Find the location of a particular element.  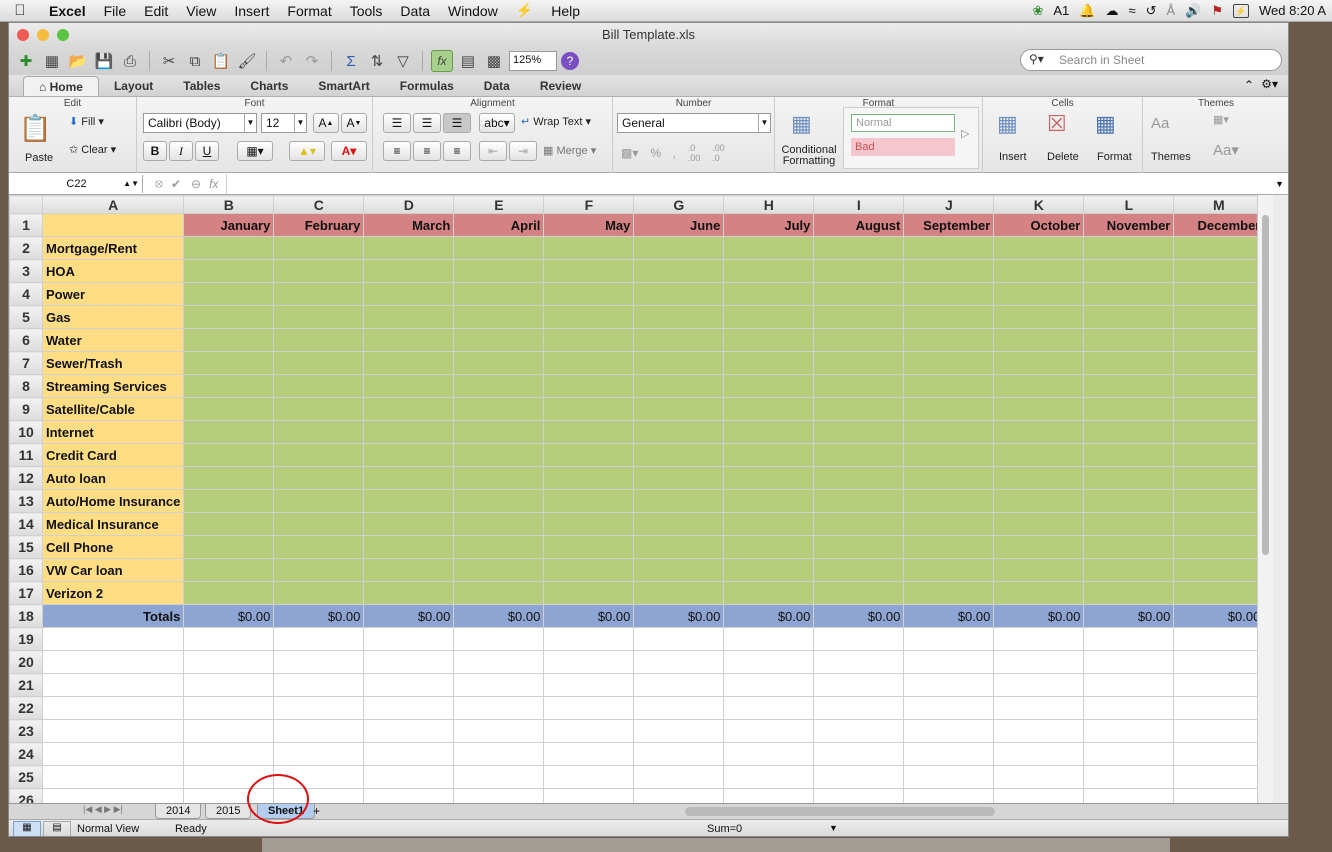

column-header: M is located at coordinates (1219, 204).